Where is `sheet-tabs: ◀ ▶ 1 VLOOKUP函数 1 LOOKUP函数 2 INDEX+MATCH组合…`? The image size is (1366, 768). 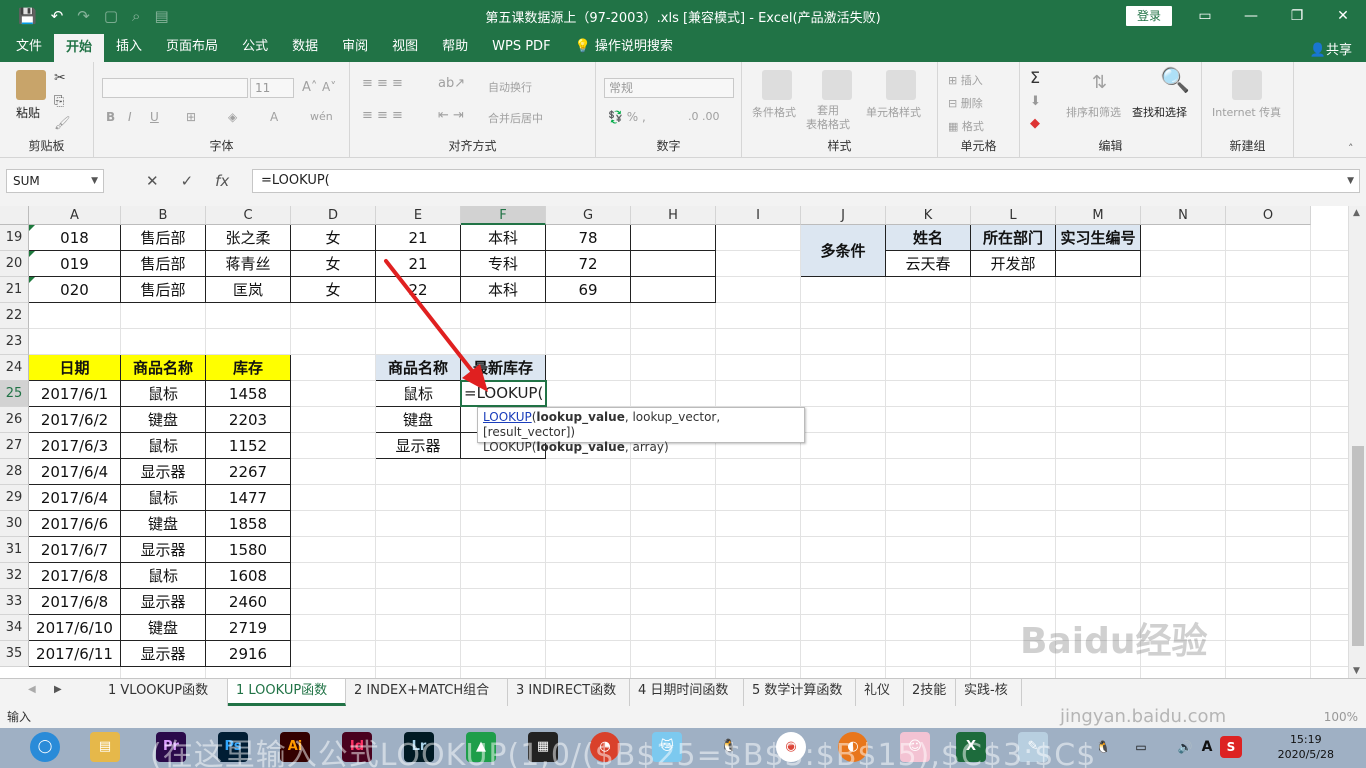 sheet-tabs: ◀ ▶ 1 VLOOKUP函数 1 LOOKUP函数 2 INDEX+MATCH组合… is located at coordinates (683, 692).